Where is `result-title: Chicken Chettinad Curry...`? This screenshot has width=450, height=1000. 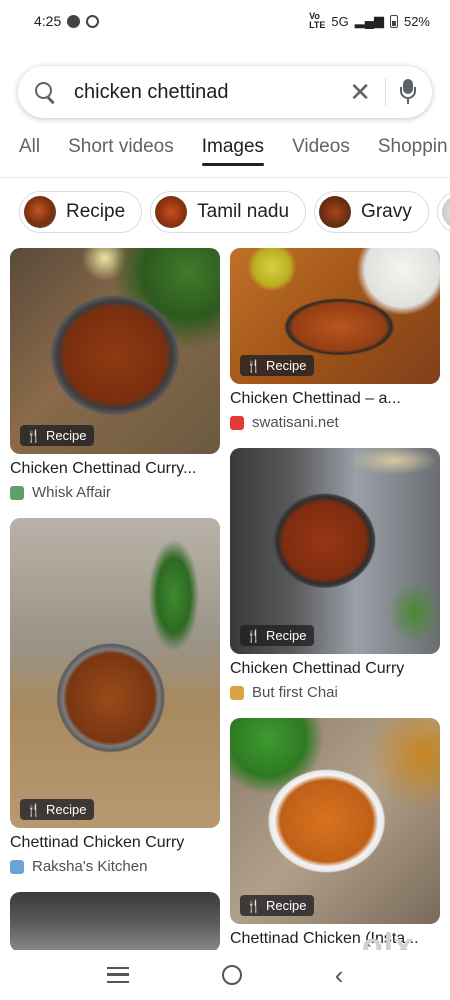
result-title: Chicken Chettinad Curry... is located at coordinates (115, 469).